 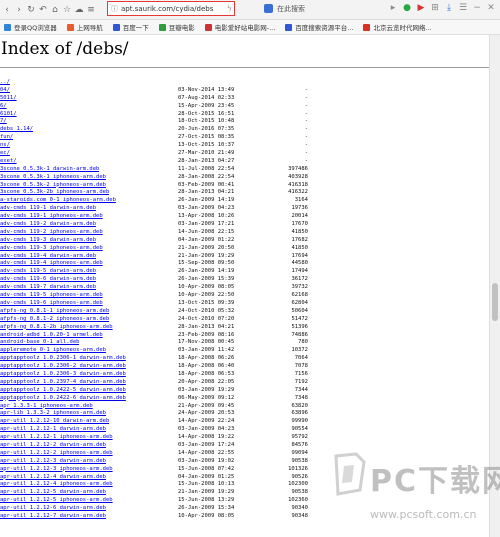 I want to click on table-row: 6101/28-Oct-2015 16:51 -, so click(x=245, y=115).